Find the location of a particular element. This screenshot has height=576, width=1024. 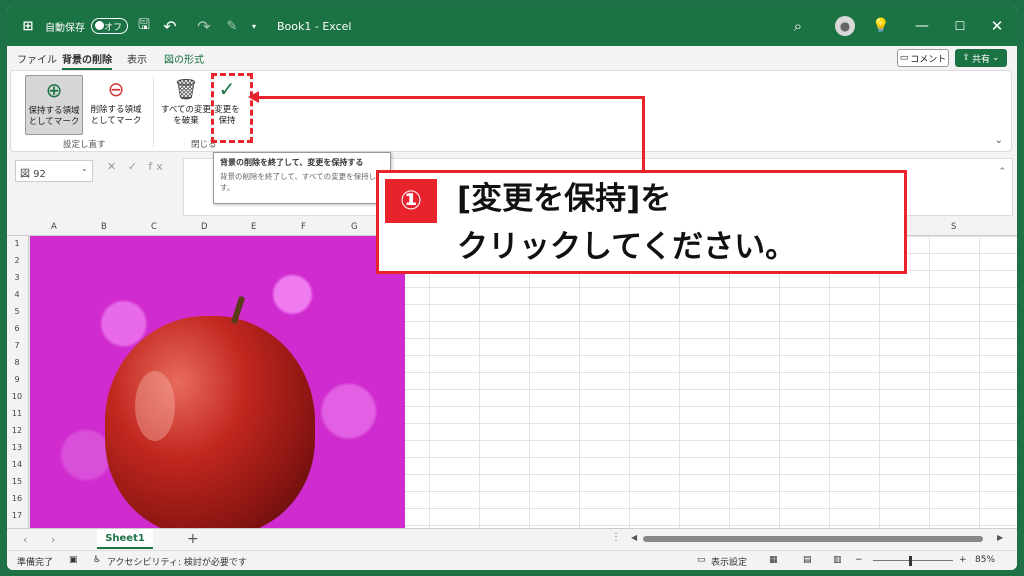

row-header: 17 is located at coordinates (17, 515).